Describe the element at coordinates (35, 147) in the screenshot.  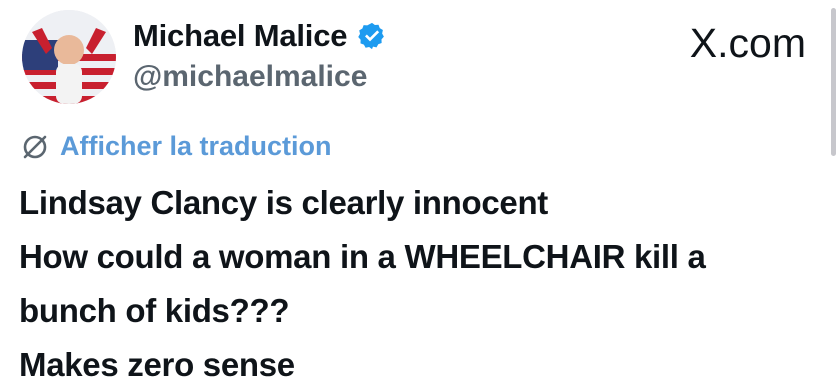
I see `translate-globe-icon` at that location.